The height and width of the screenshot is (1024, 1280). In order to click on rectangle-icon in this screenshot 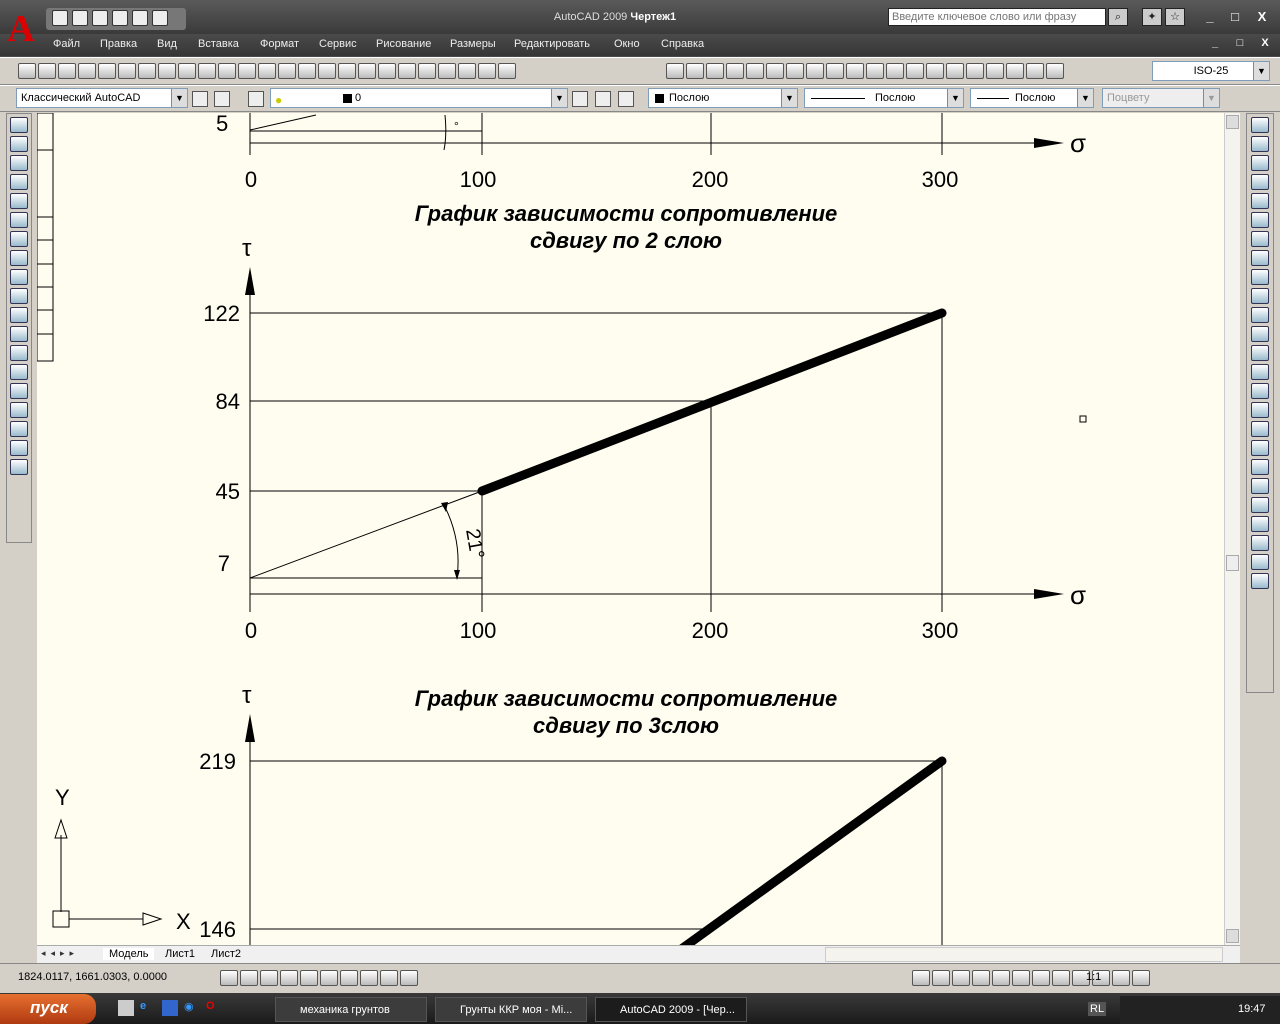, I will do `click(19, 201)`.